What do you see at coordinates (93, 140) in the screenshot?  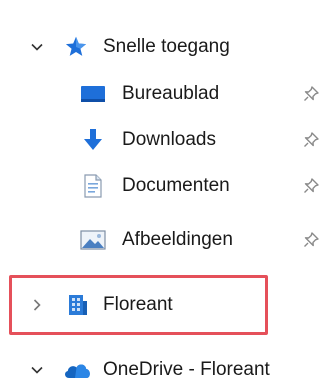 I see `download-arrow-icon` at bounding box center [93, 140].